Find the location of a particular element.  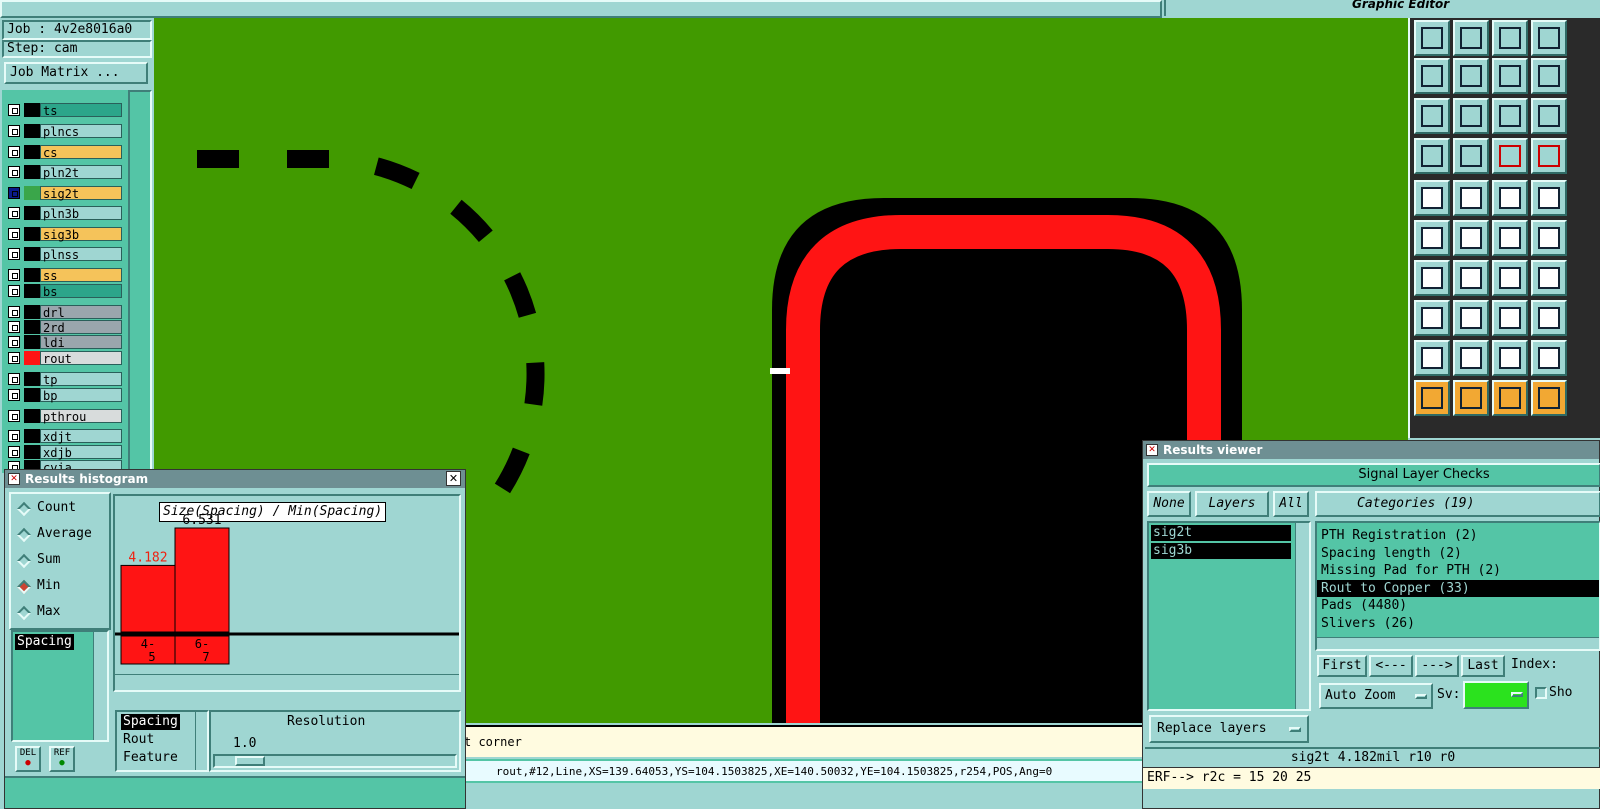

layer-row-bp: bp is located at coordinates (65, 395).